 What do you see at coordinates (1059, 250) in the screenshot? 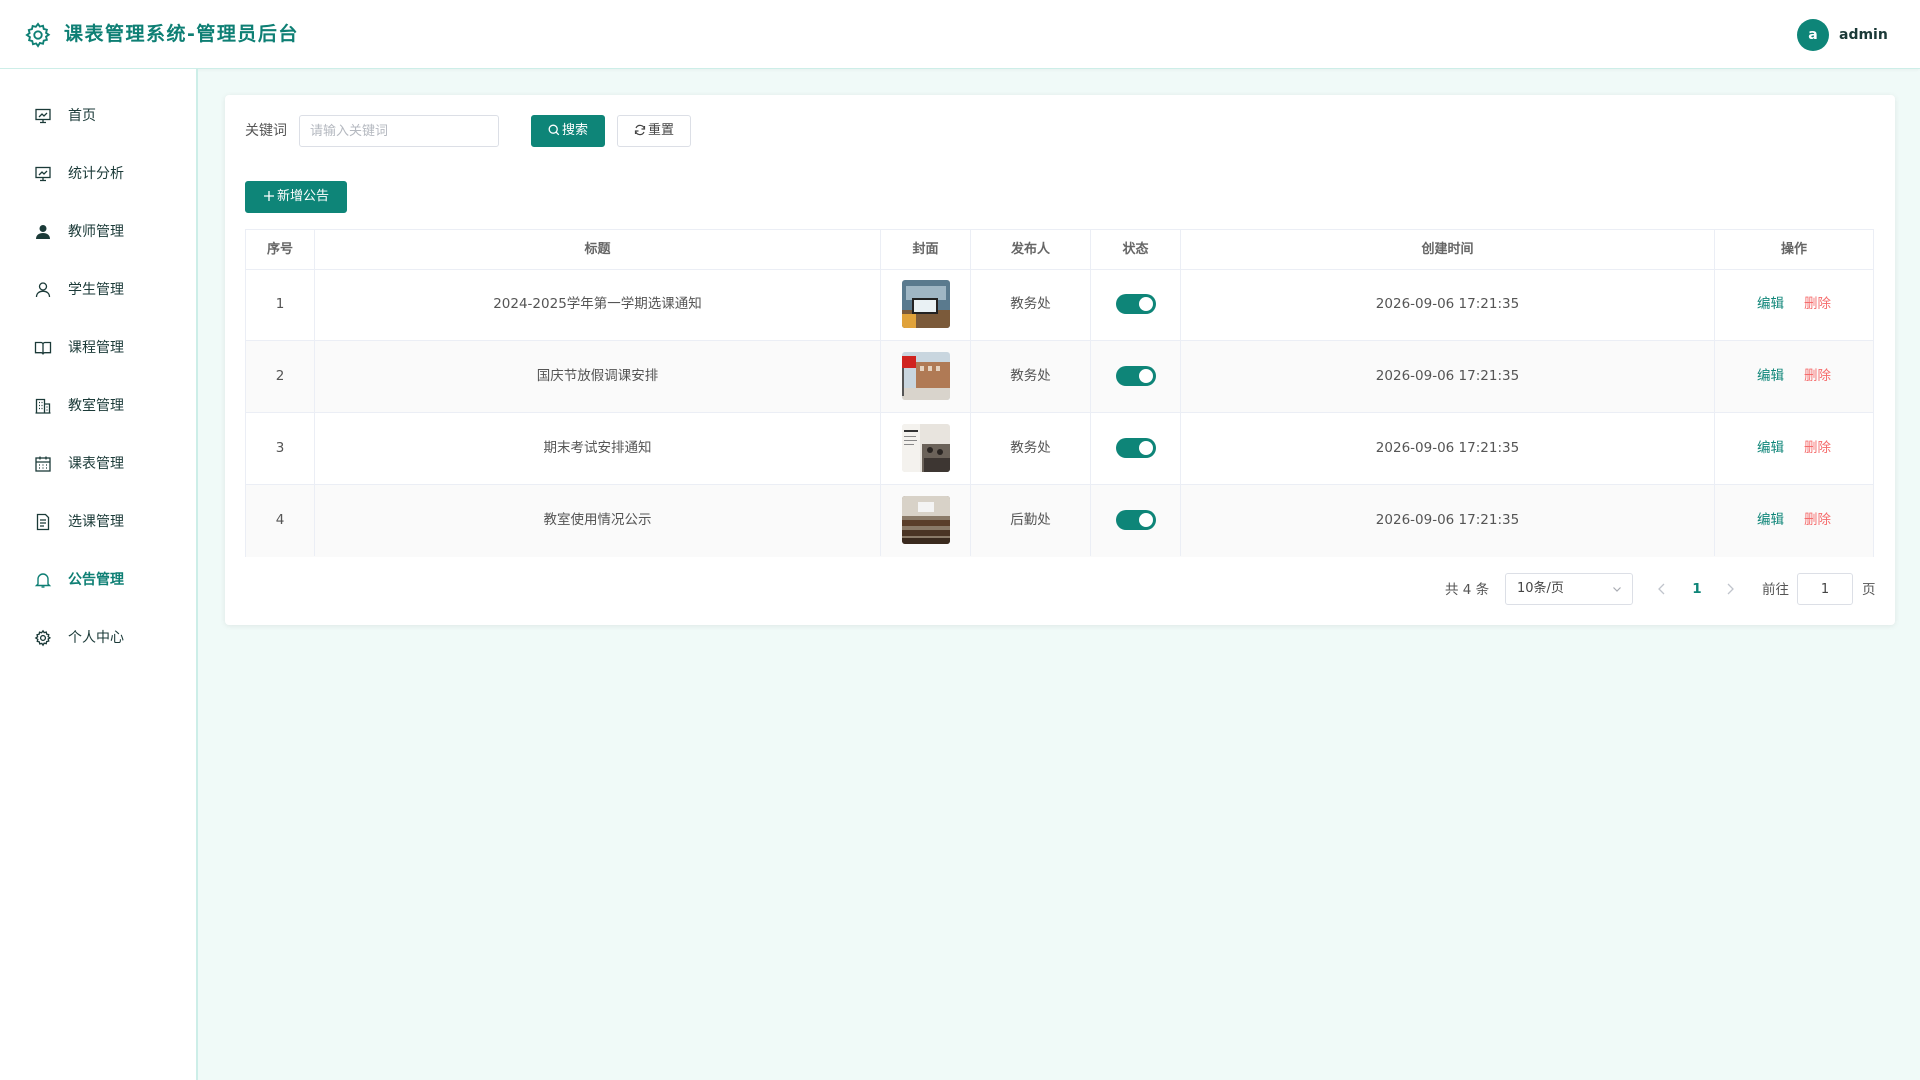
I see `table-header: 序号 标题 封面 发布人 状态 创建时间 操作` at bounding box center [1059, 250].